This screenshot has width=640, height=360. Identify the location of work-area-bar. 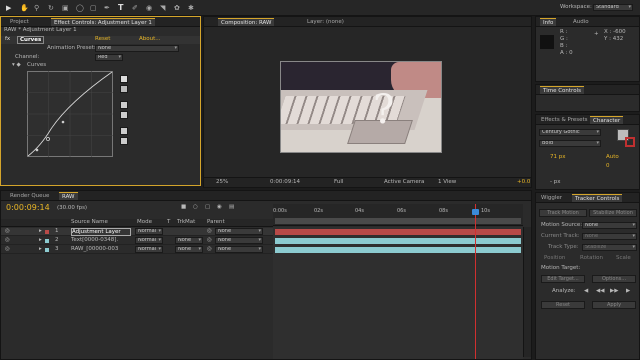
(398, 221).